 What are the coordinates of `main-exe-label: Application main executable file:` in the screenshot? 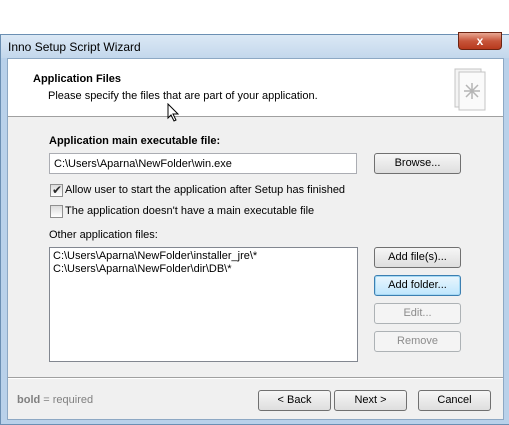 It's located at (135, 141).